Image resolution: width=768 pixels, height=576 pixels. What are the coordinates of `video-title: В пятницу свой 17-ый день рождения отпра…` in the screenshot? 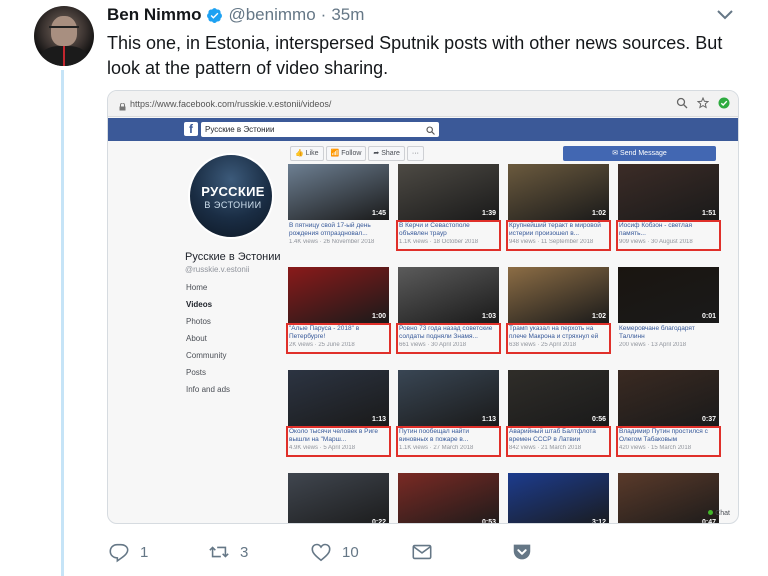 It's located at (330, 229).